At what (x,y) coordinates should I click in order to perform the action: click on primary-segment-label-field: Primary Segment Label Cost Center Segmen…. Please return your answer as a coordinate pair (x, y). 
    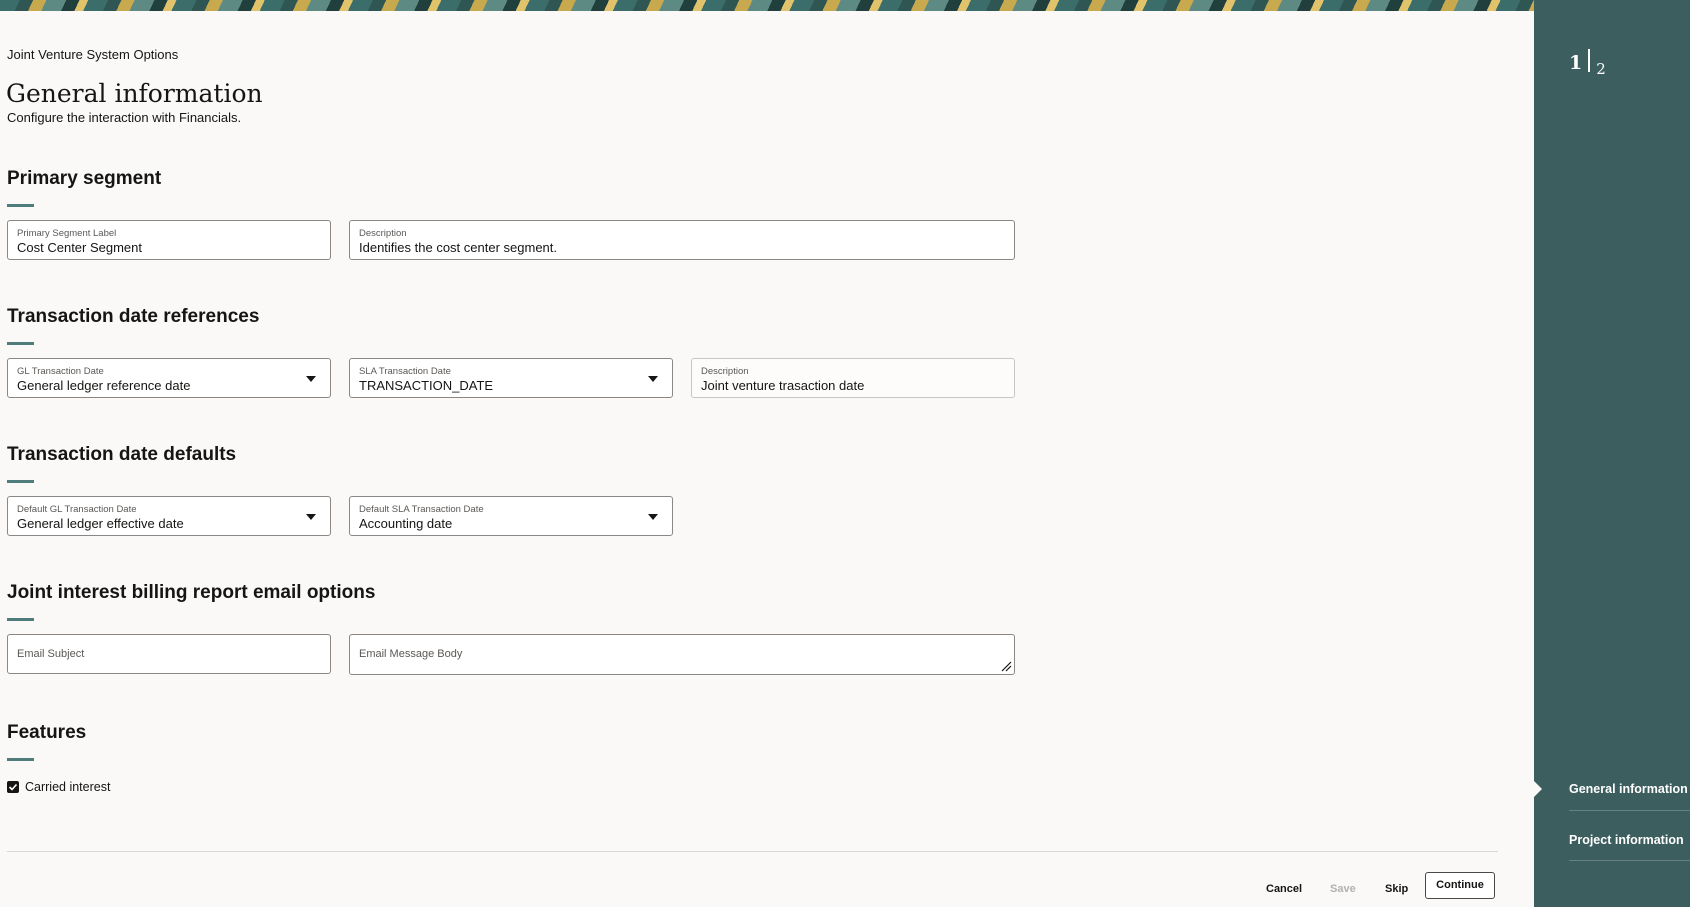
    Looking at the image, I should click on (169, 240).